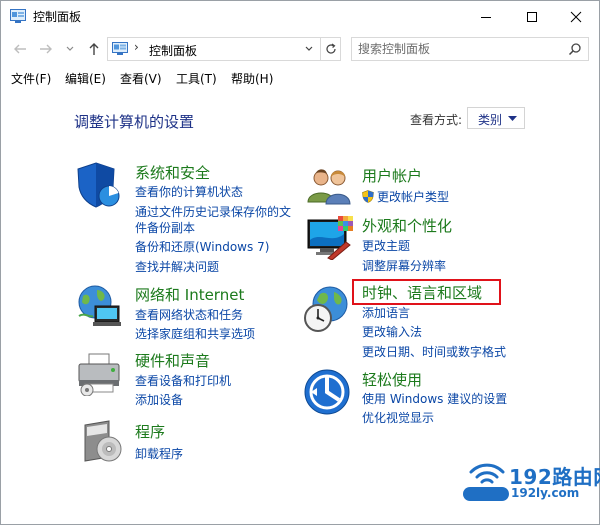 The image size is (600, 525). What do you see at coordinates (165, 227) in the screenshot?
I see `link-file-history-cont: 件备份副本` at bounding box center [165, 227].